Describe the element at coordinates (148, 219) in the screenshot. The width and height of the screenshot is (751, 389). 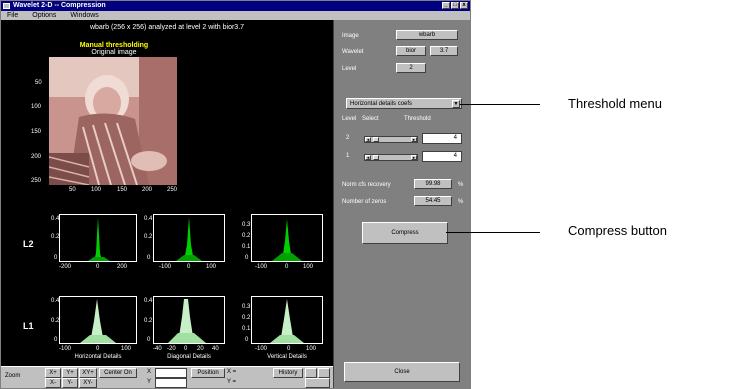
I see `hist-ytick: 0.4` at that location.